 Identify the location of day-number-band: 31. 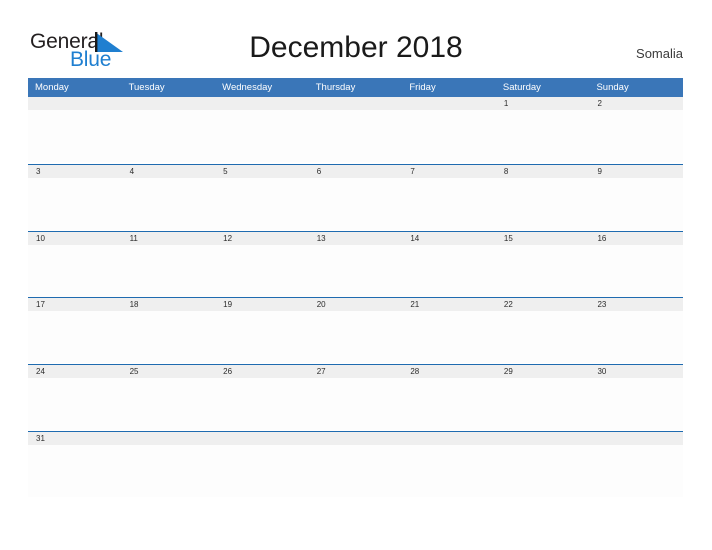
(355, 437).